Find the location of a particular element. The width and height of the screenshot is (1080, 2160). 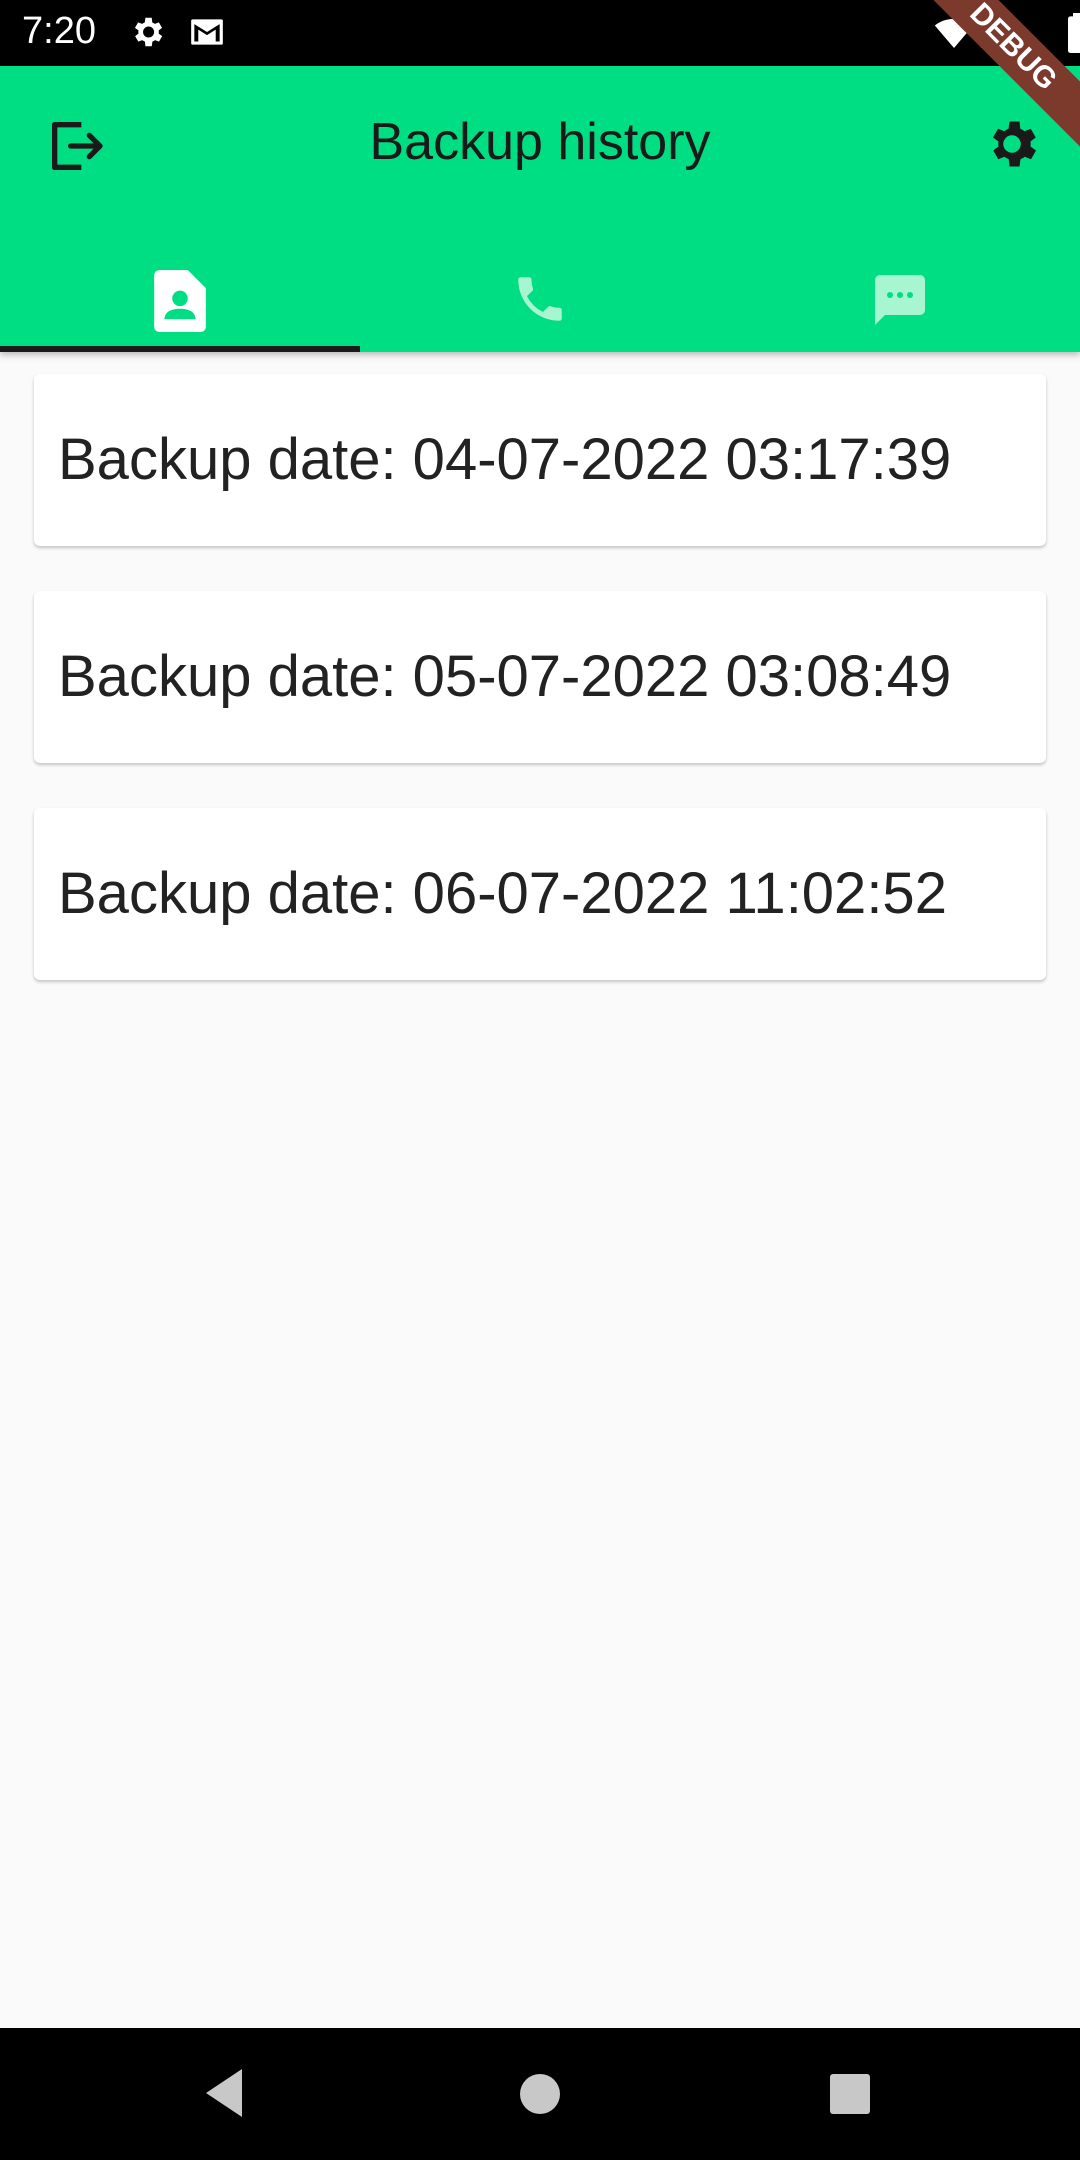

tab-messages is located at coordinates (900, 297).